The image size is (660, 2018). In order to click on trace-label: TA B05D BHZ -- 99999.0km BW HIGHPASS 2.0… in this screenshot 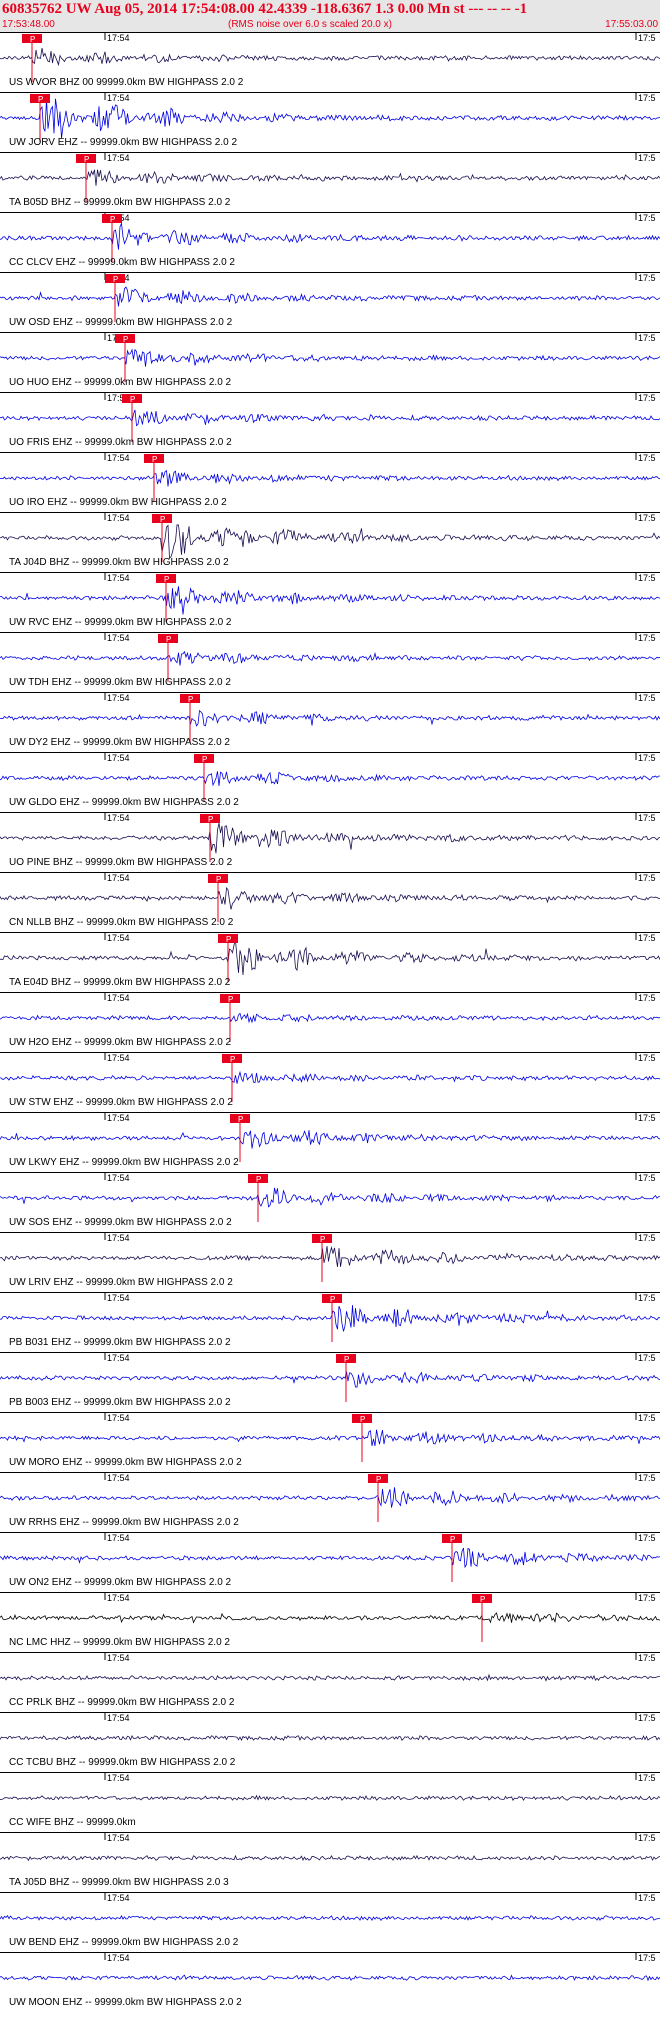, I will do `click(120, 202)`.